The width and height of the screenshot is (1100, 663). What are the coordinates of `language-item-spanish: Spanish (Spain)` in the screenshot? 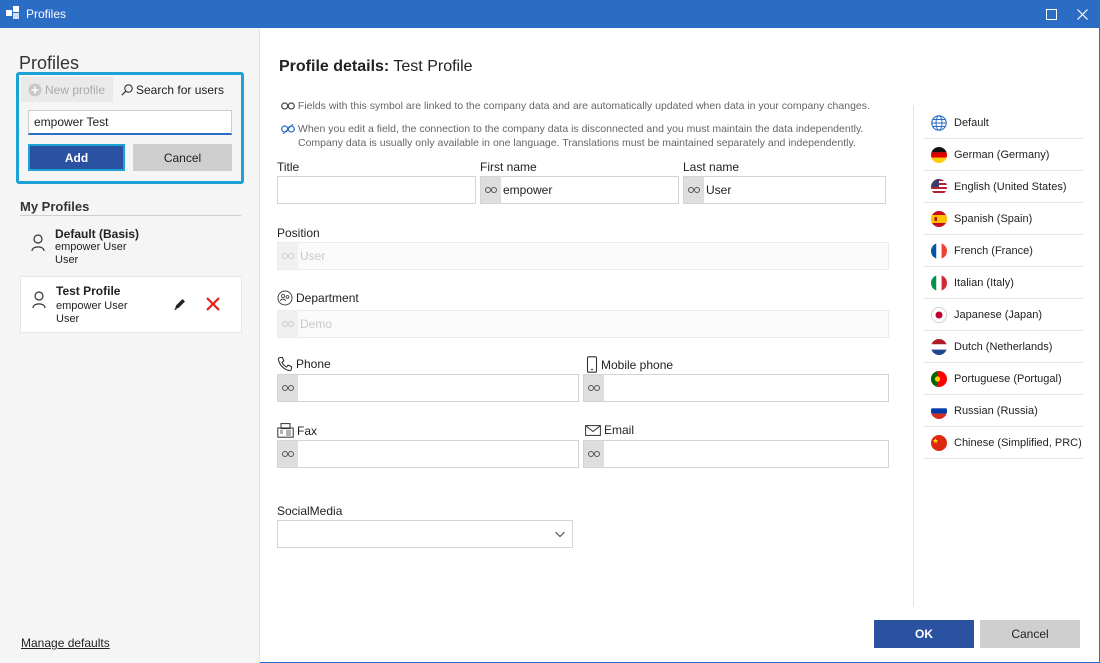 It's located at (1003, 219).